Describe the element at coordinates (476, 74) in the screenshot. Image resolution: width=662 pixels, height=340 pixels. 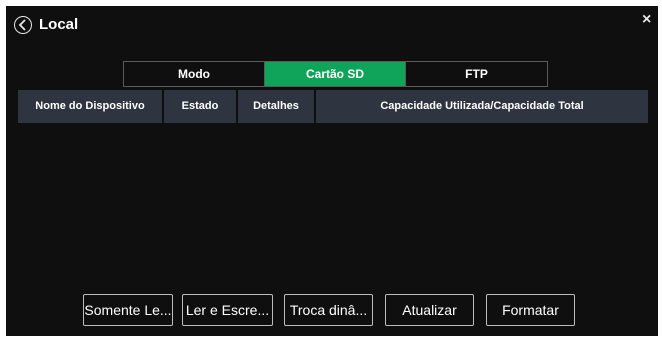
I see `tab-ftp: FTP` at that location.